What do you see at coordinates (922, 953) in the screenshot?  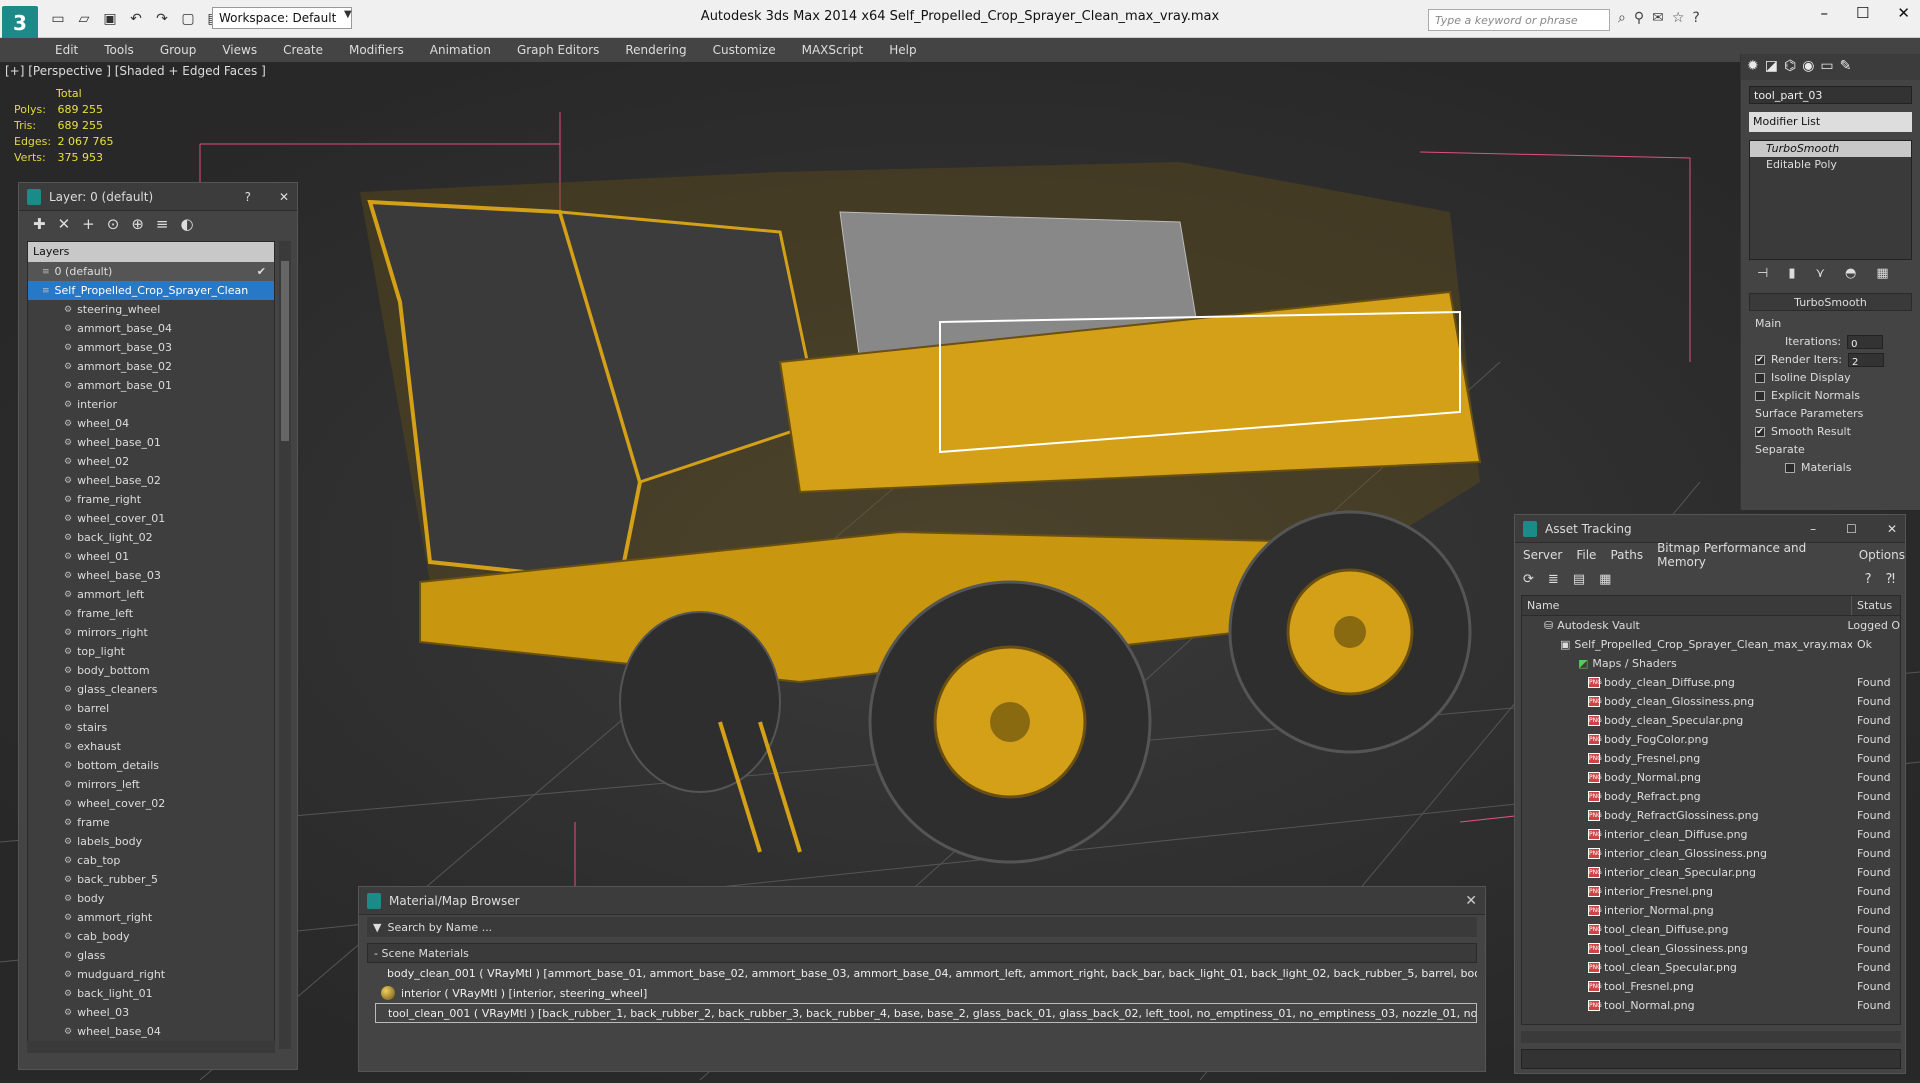 I see `scene-materials-group: - Scene Materials` at bounding box center [922, 953].